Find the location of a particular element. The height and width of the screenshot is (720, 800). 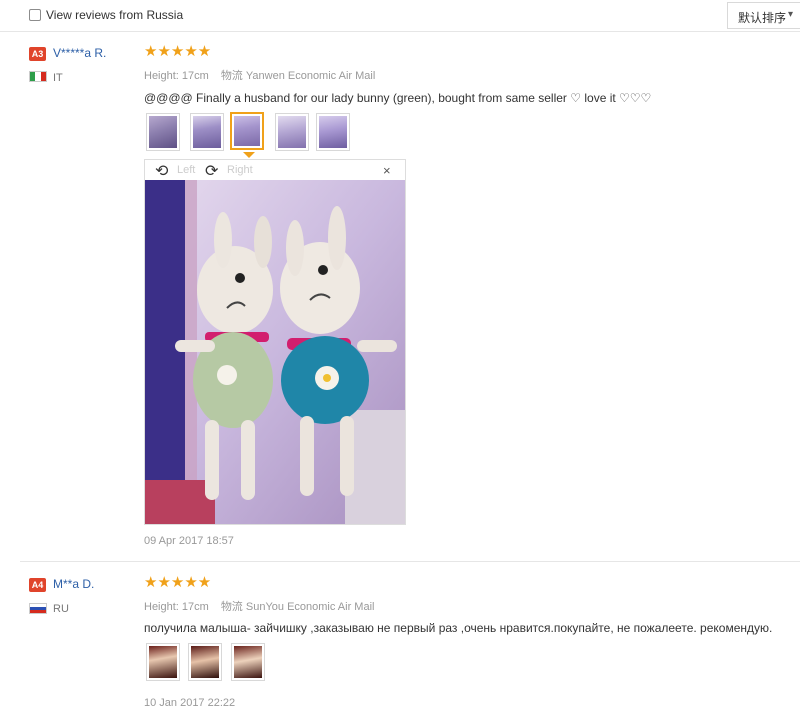

reviewer-name: M**a D. is located at coordinates (73, 584).